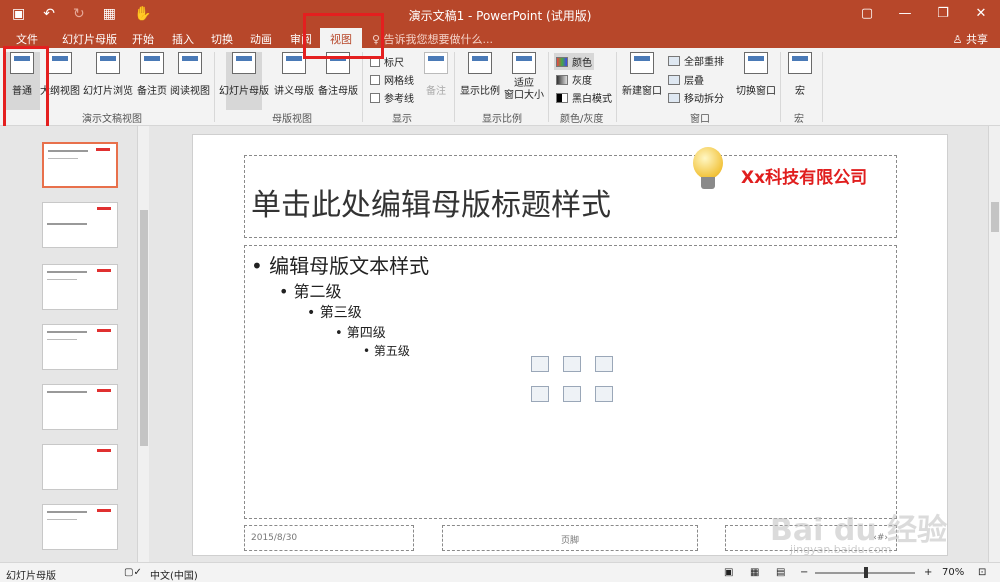 This screenshot has height=582, width=1000. I want to click on grayscale-swatch-icon, so click(562, 79).